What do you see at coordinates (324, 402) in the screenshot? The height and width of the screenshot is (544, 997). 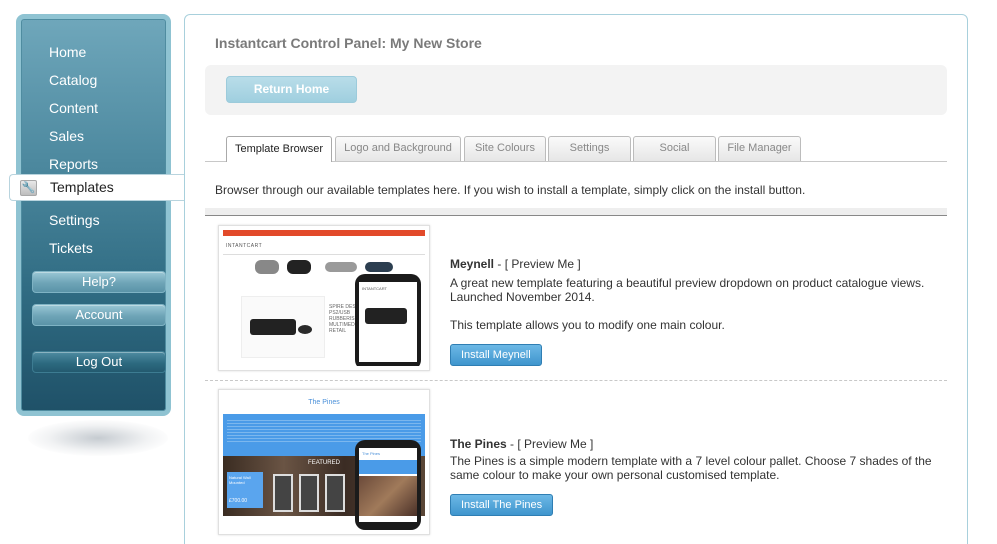 I see `thumb-title: The Pines` at bounding box center [324, 402].